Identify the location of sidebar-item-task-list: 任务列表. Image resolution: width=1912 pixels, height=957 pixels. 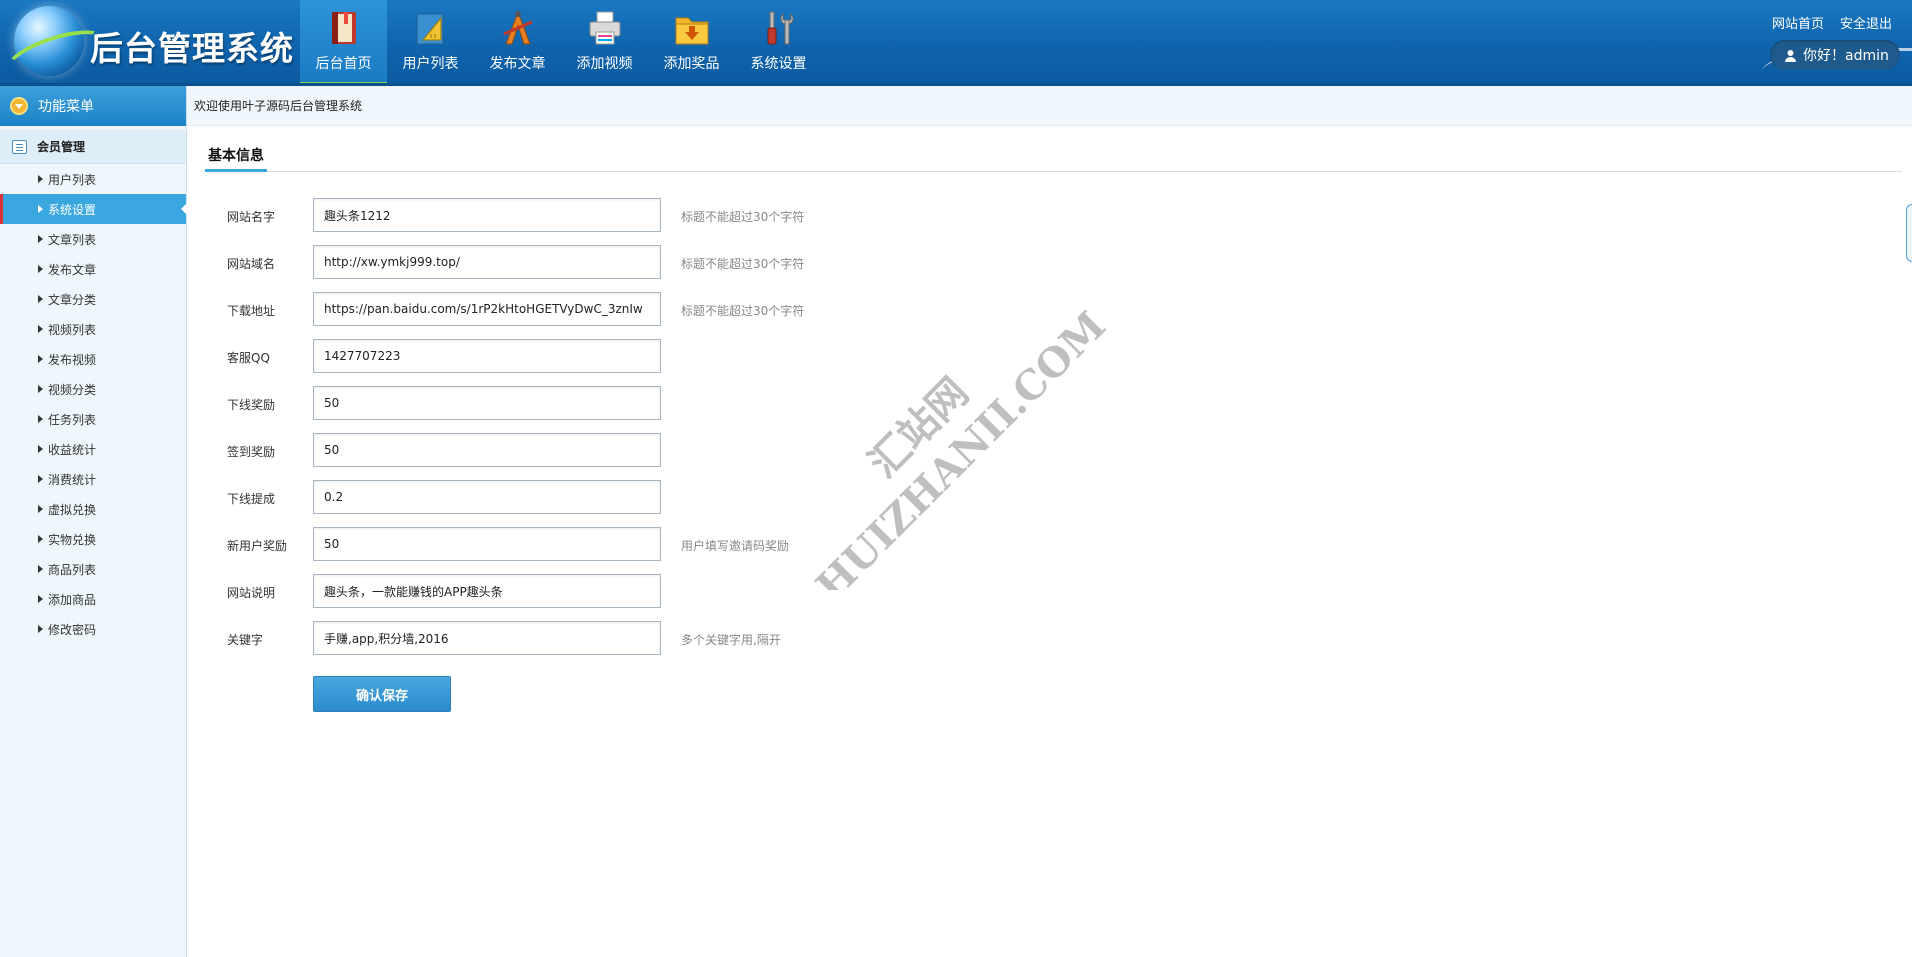
(93, 419).